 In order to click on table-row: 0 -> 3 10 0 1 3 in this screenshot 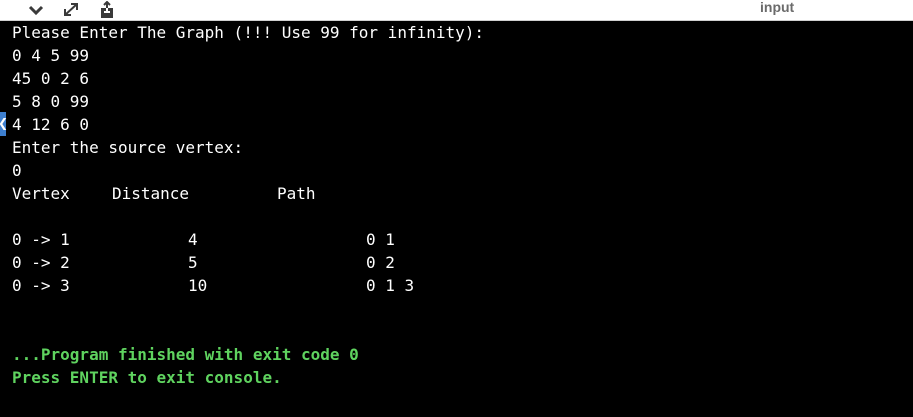, I will do `click(459, 285)`.